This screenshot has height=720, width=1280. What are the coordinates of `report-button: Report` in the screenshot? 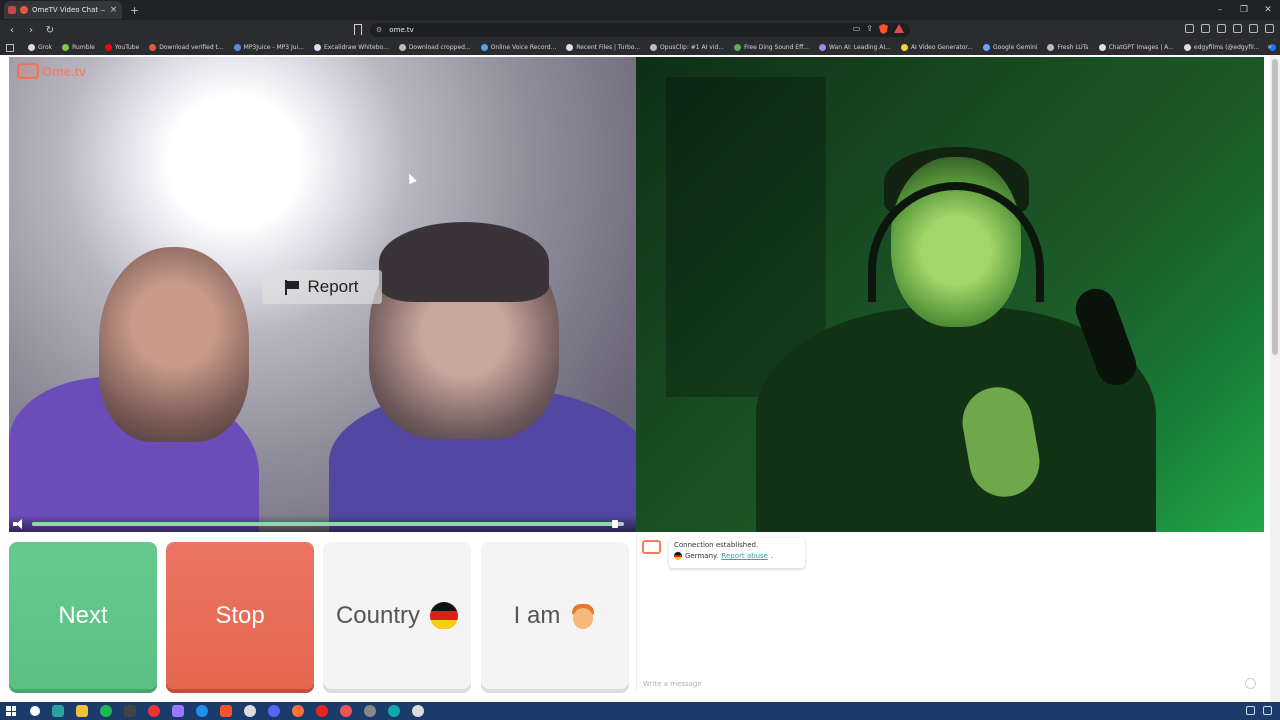 It's located at (322, 287).